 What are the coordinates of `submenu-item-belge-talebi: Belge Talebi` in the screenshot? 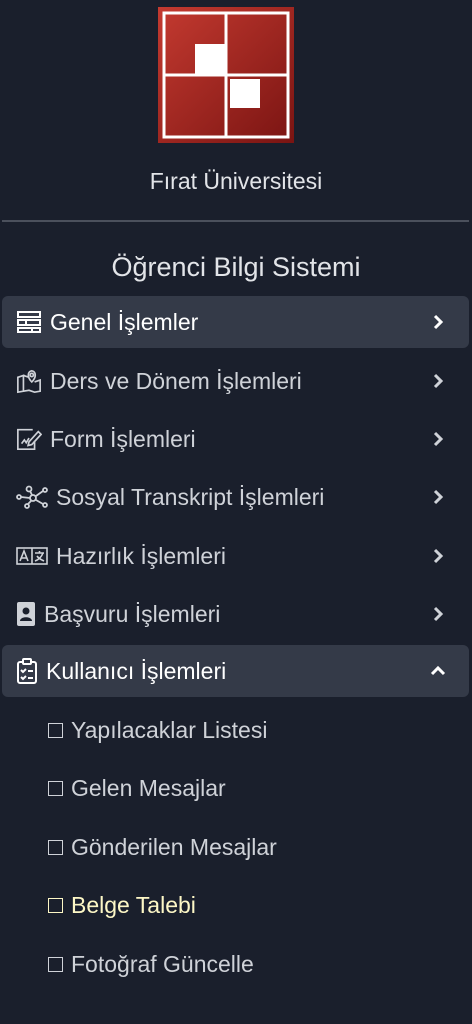 It's located at (122, 905).